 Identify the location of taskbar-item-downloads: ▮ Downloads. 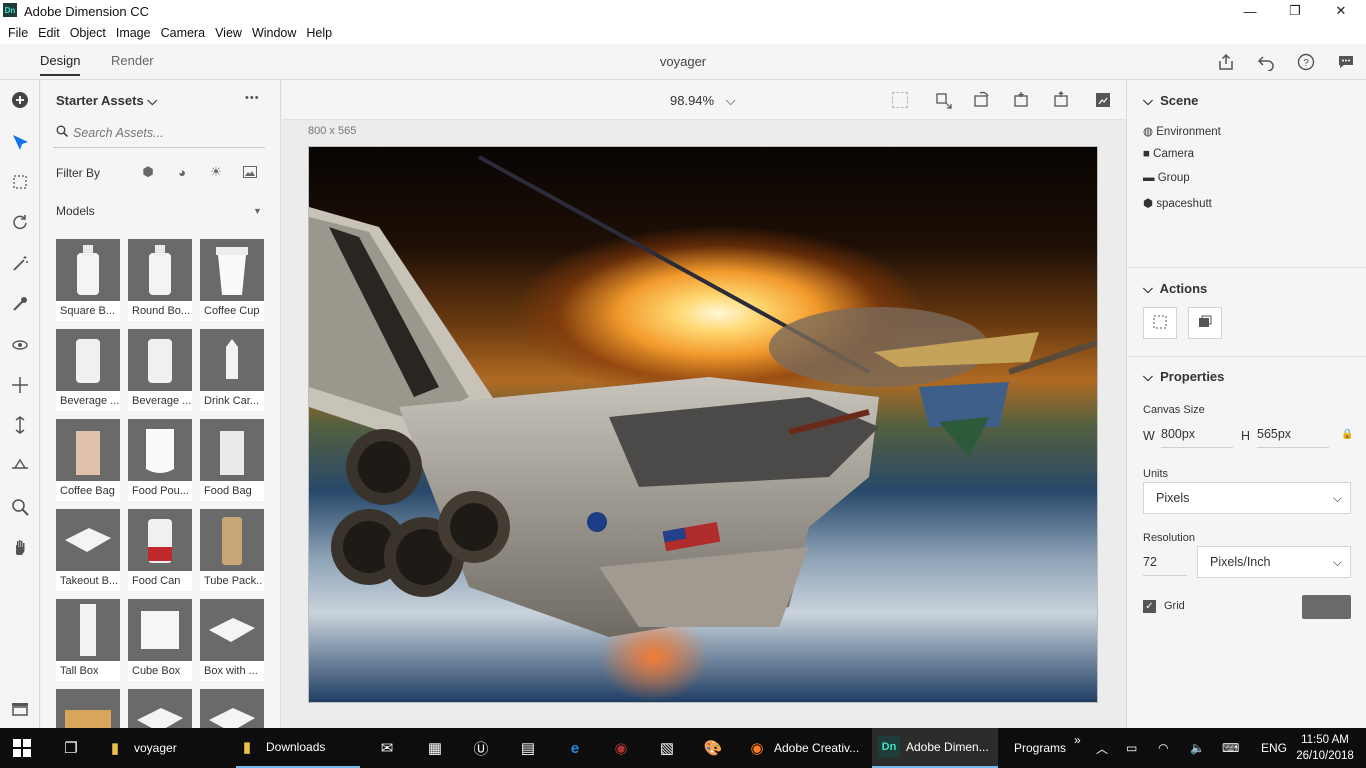
(298, 748).